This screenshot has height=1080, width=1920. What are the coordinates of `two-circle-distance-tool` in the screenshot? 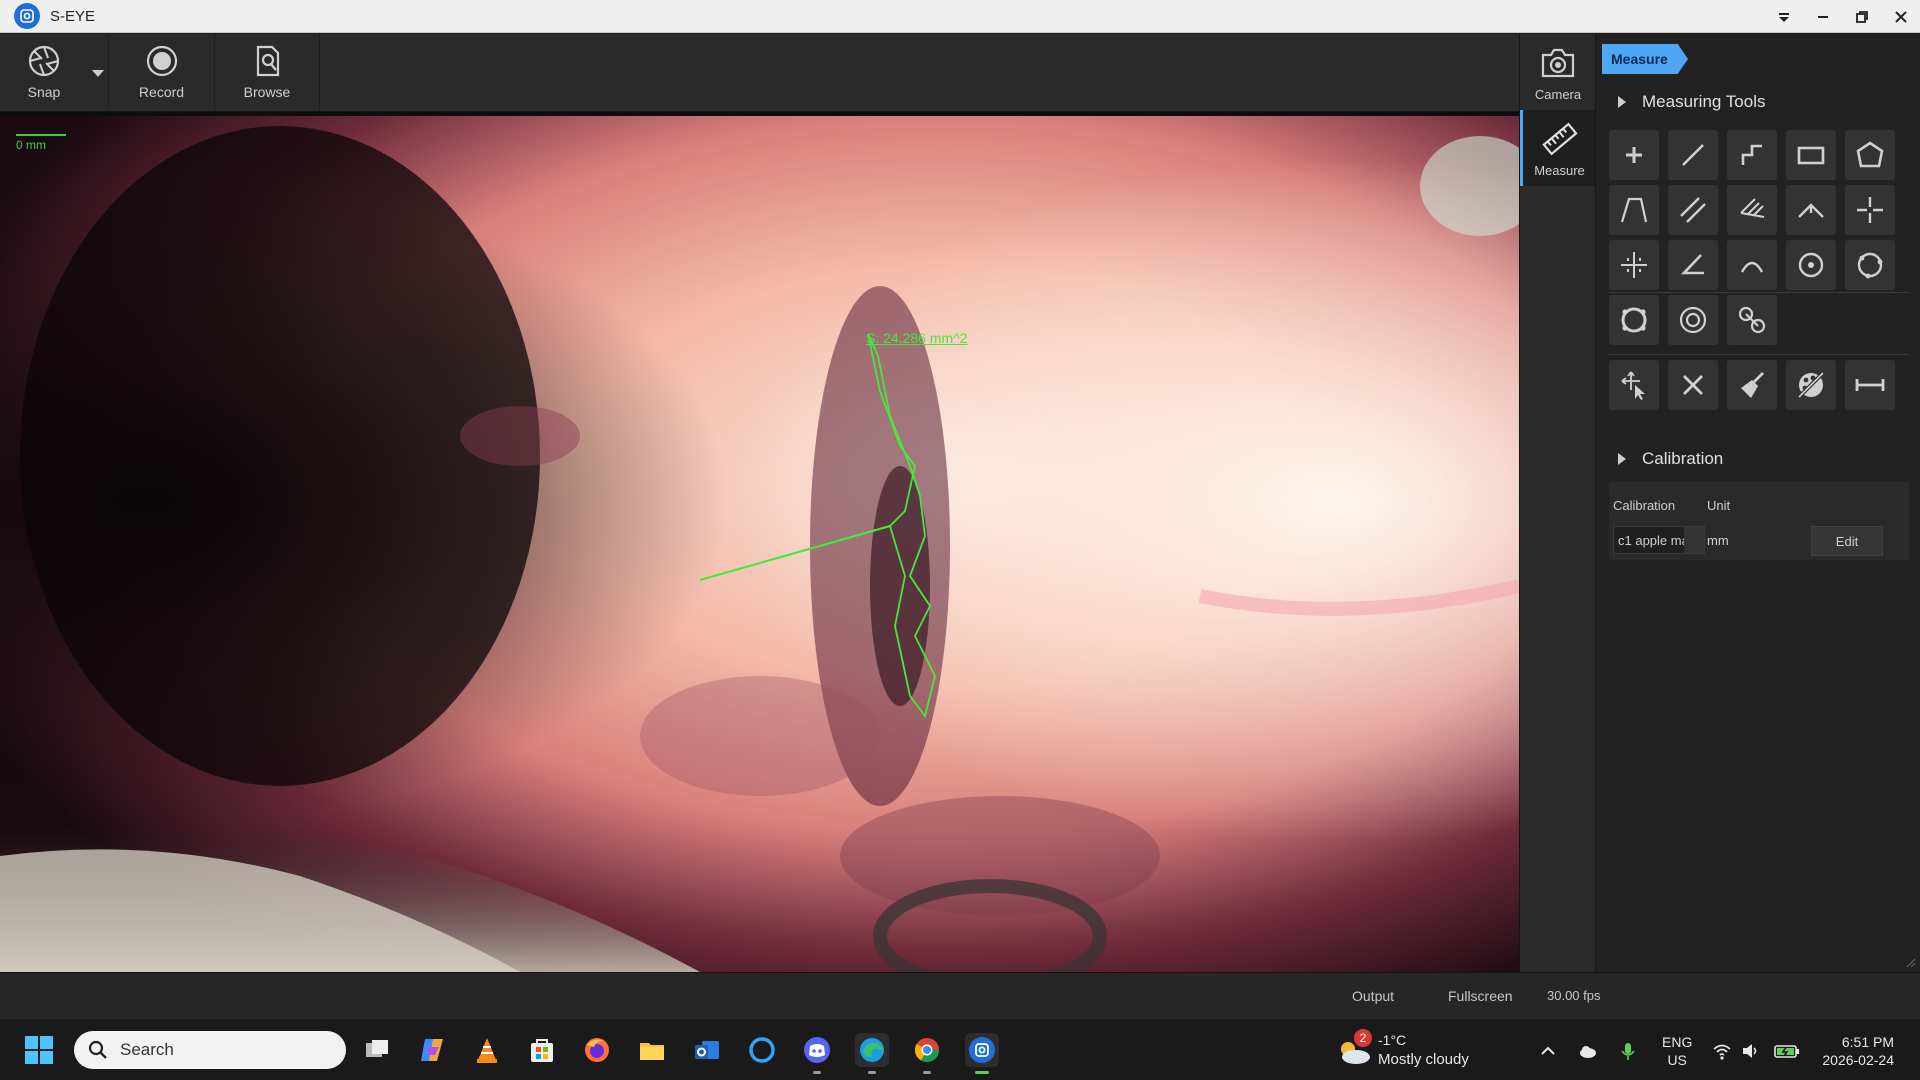 It's located at (1752, 320).